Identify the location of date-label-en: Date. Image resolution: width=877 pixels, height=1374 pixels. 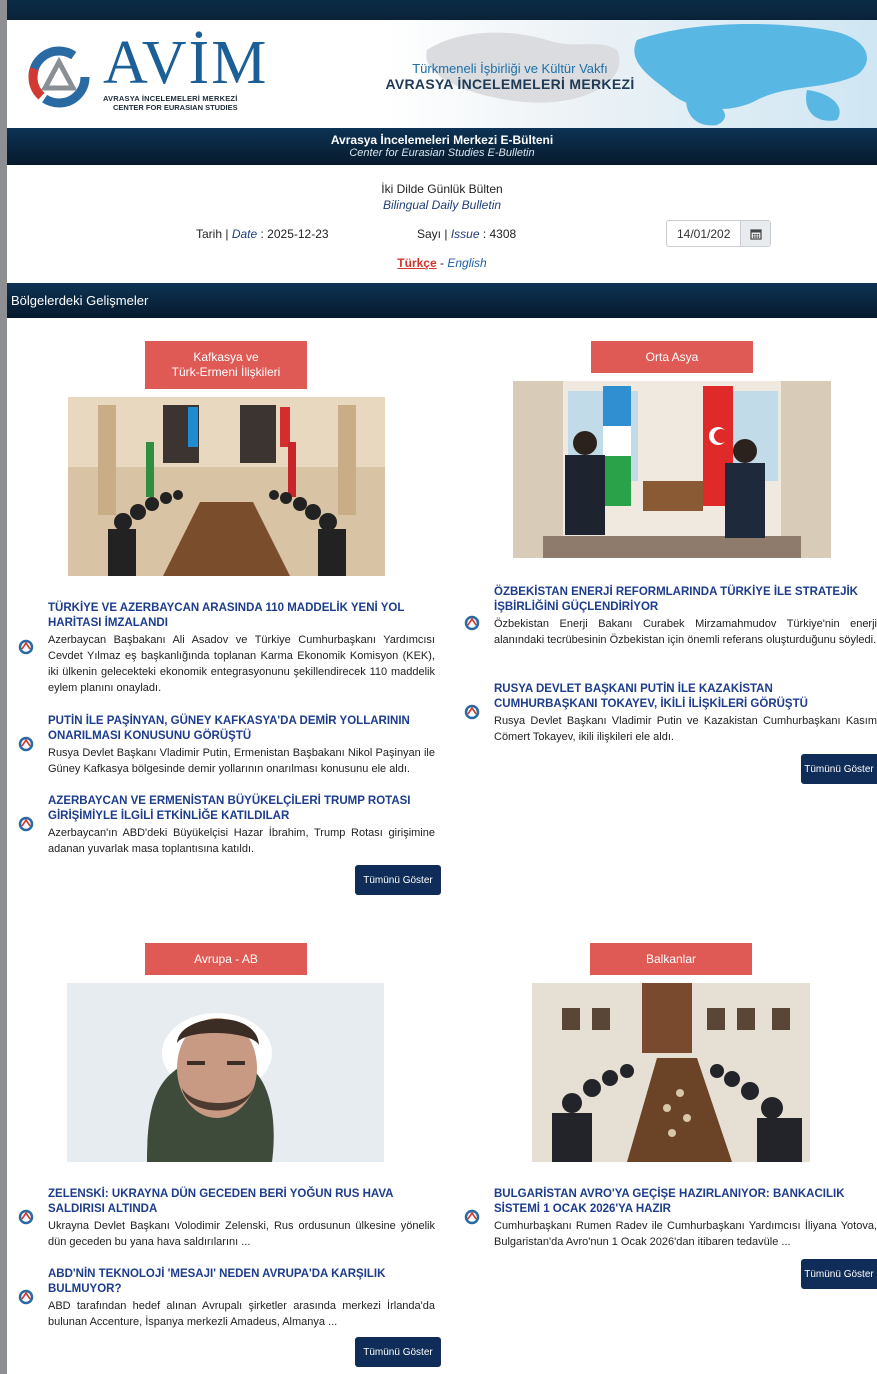
(244, 234).